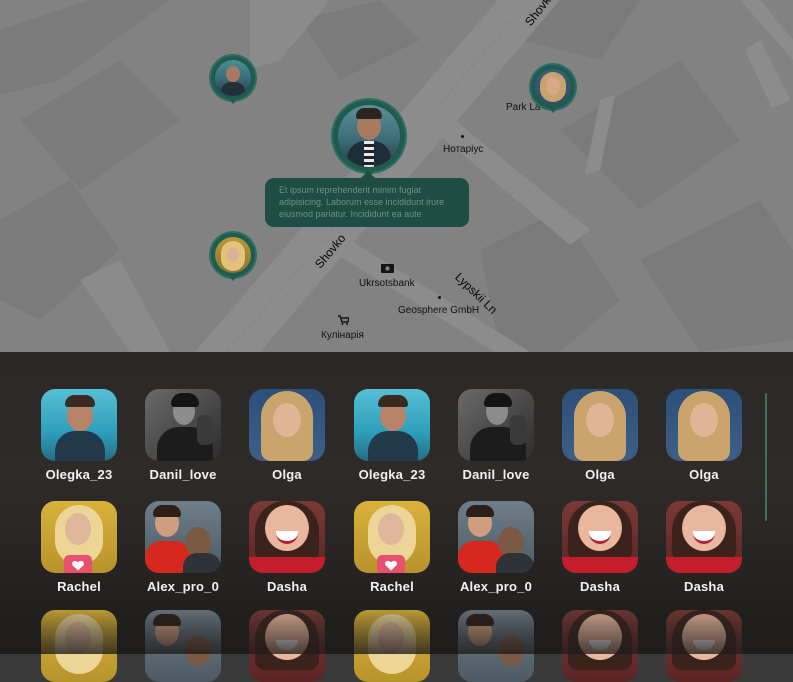 This screenshot has width=793, height=682. I want to click on poi-notarius: Нотаріус, so click(463, 145).